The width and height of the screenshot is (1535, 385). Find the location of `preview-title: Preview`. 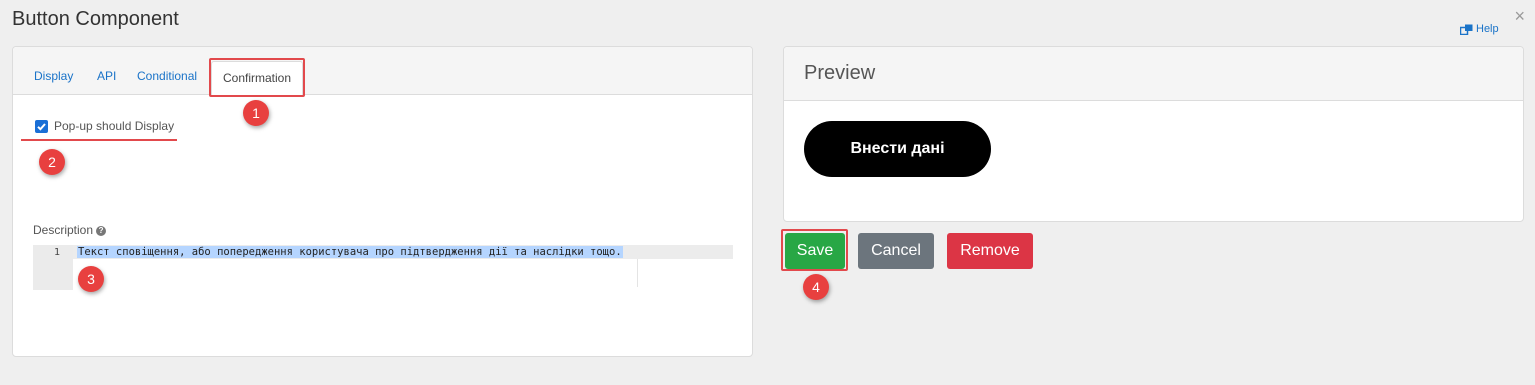

preview-title: Preview is located at coordinates (1153, 74).